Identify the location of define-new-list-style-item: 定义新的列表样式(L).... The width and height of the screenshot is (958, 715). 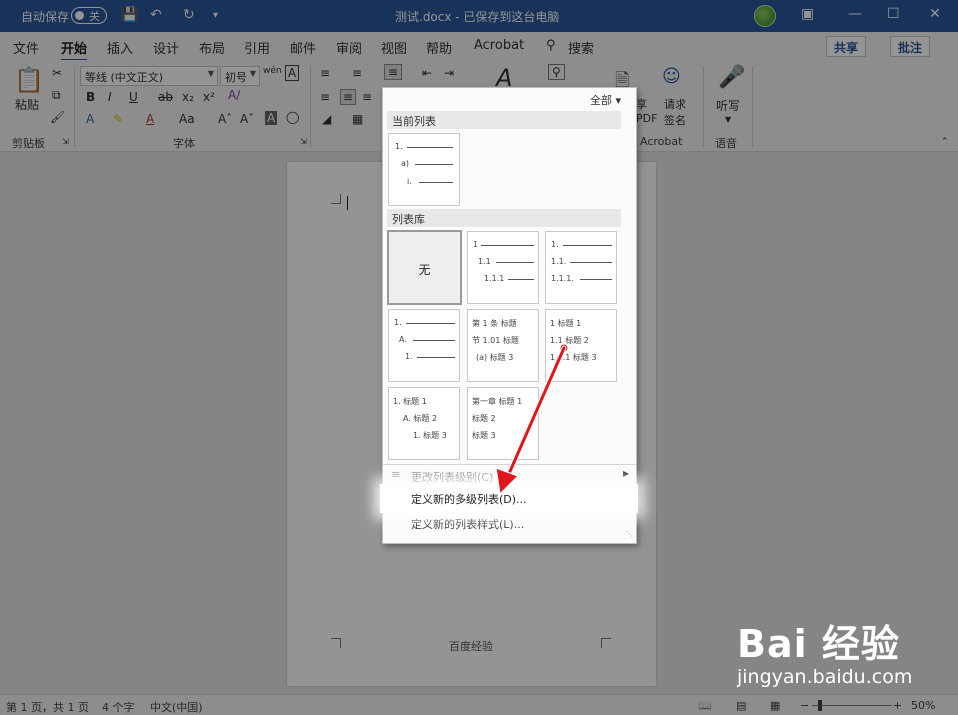
(467, 524).